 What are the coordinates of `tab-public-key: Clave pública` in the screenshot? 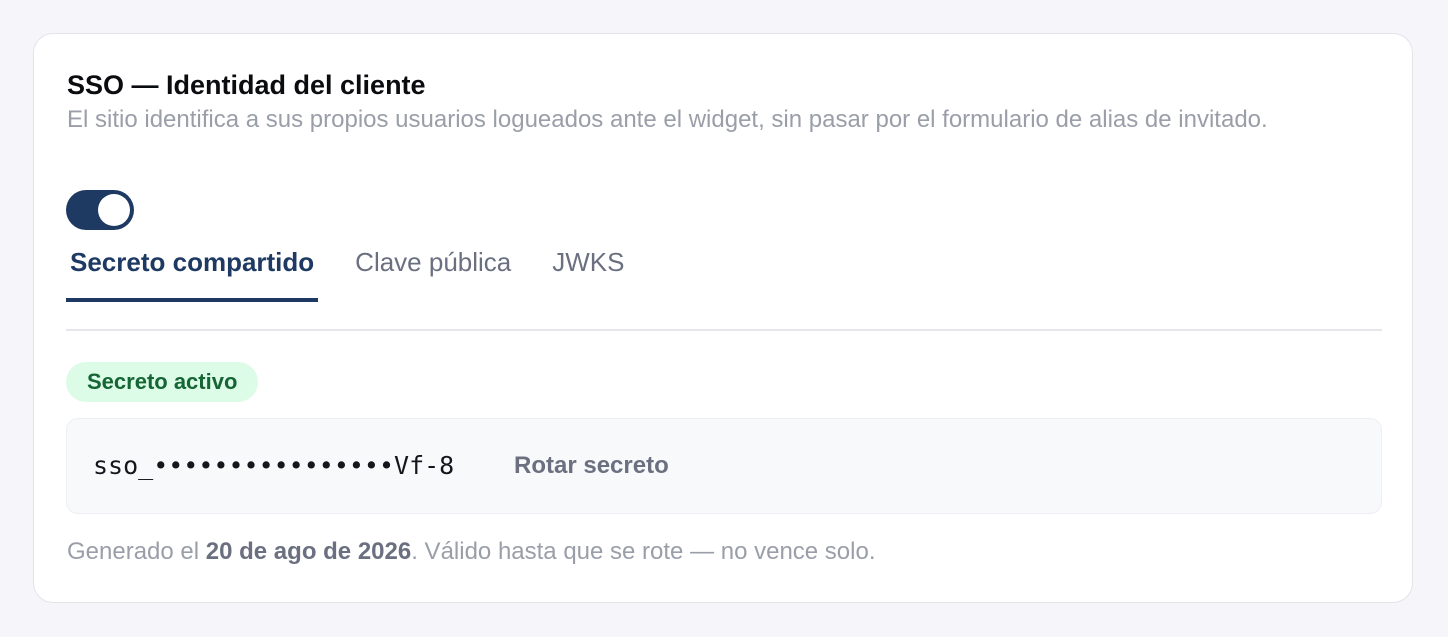 It's located at (433, 273).